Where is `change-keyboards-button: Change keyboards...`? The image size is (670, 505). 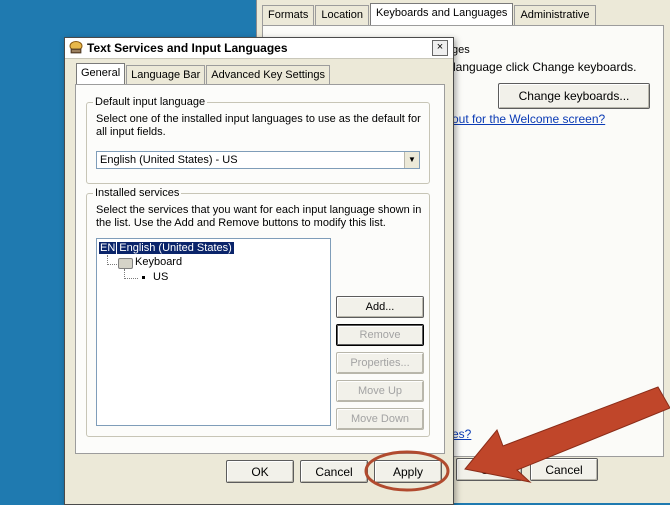 change-keyboards-button: Change keyboards... is located at coordinates (574, 96).